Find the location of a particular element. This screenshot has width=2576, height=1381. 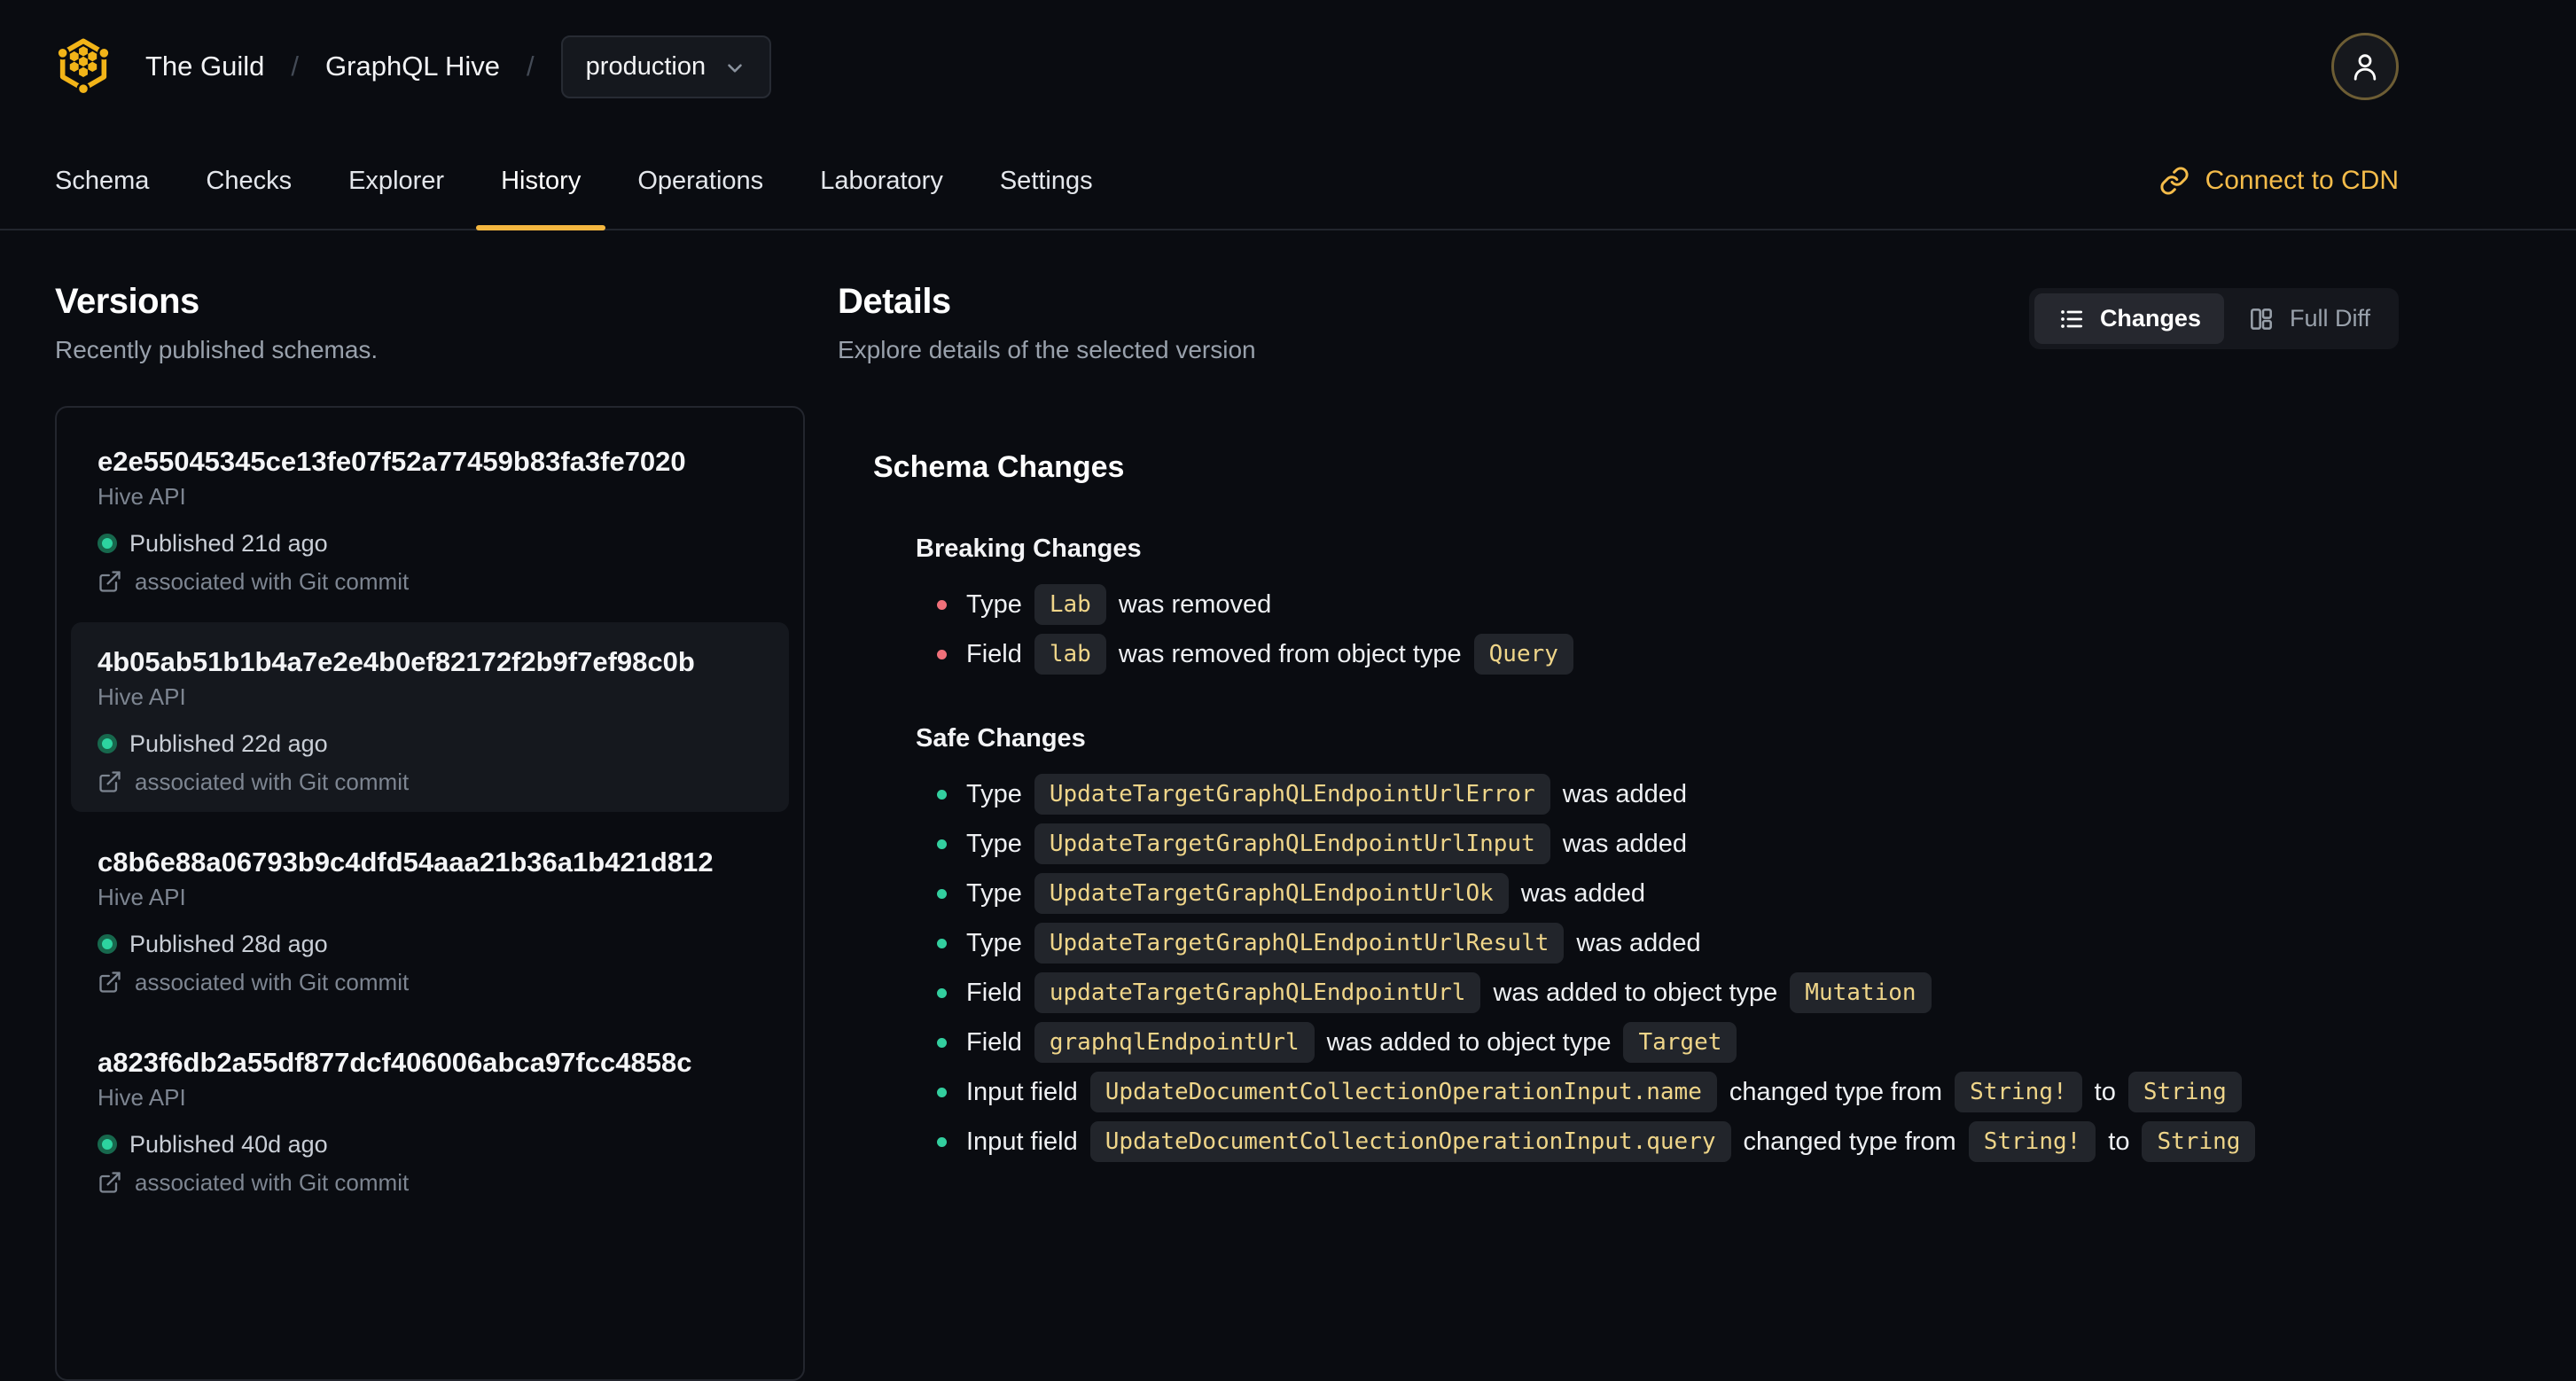

code-badge: Lab is located at coordinates (1070, 604).